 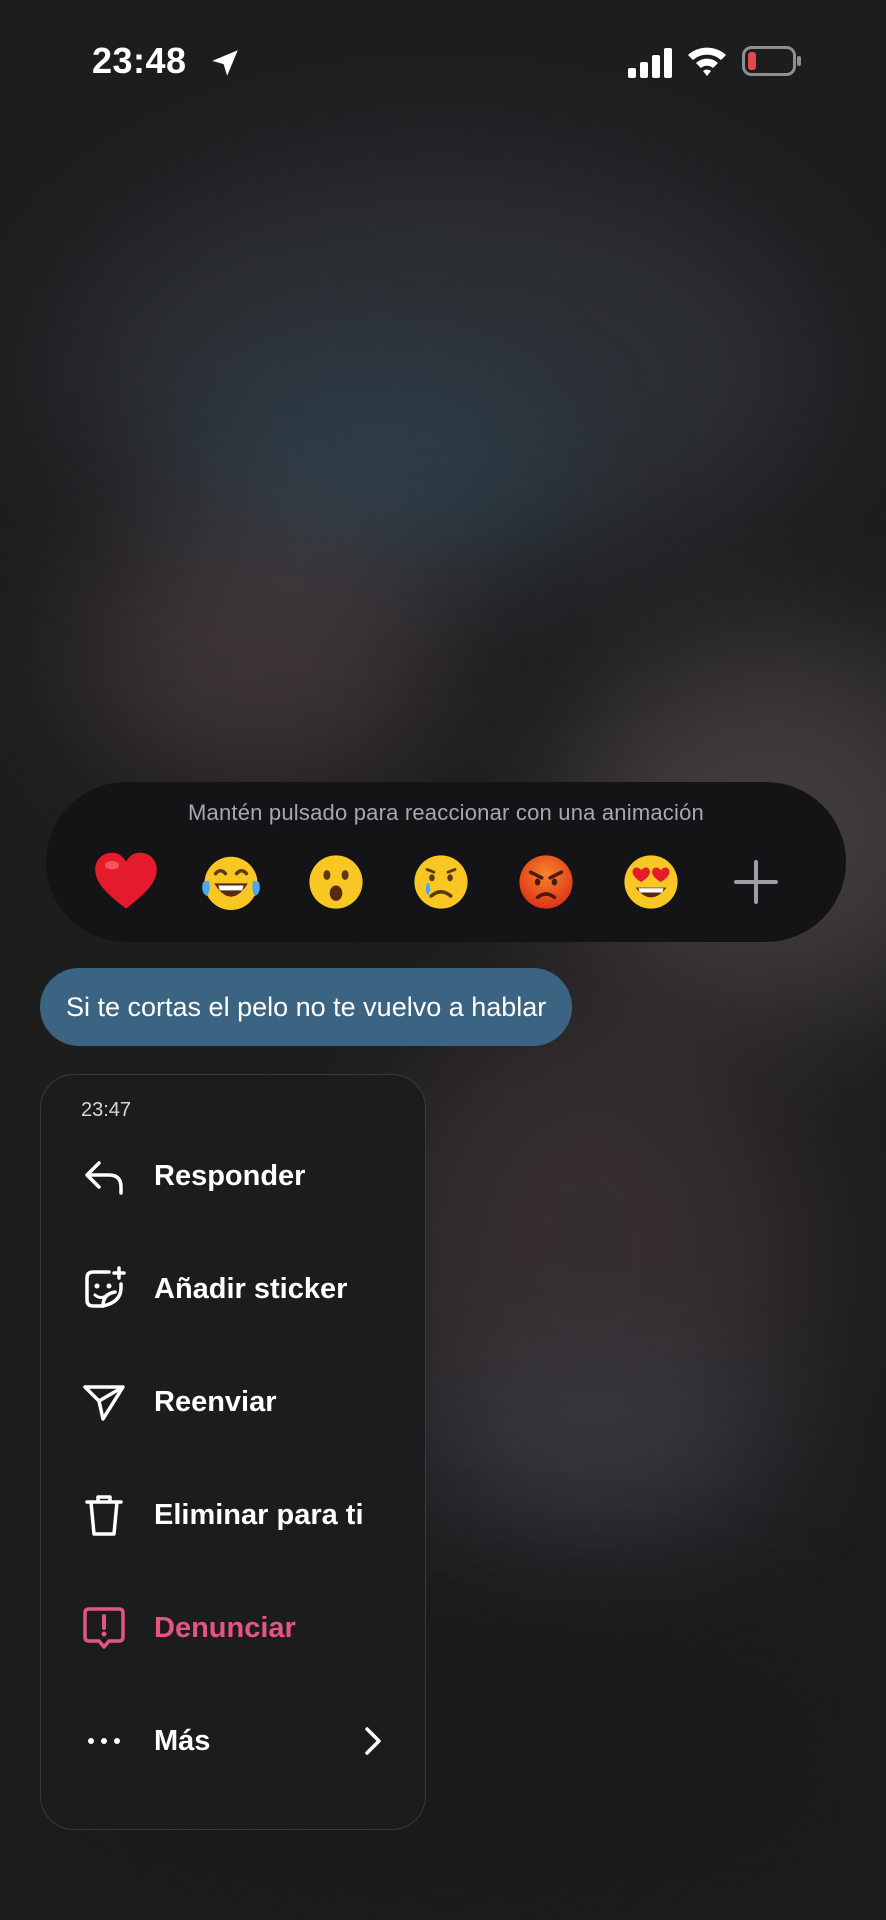 I want to click on battery-low-icon, so click(x=771, y=61).